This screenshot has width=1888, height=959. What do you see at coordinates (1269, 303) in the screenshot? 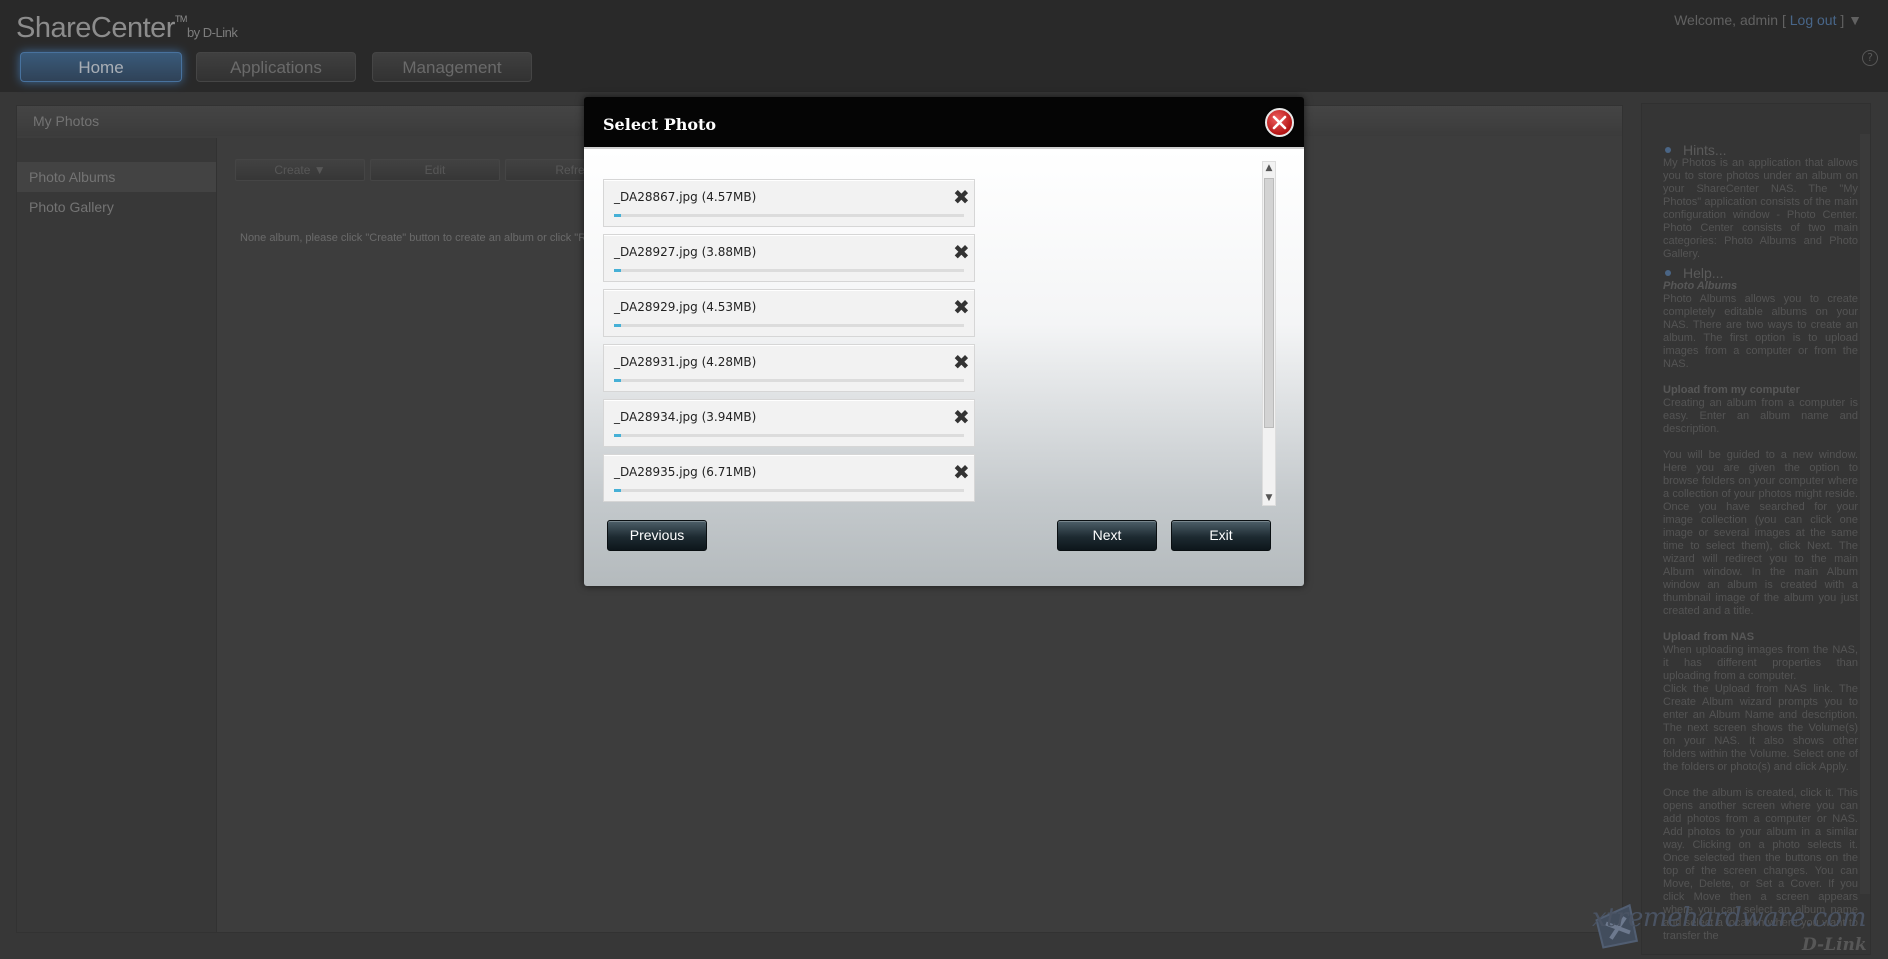
I see `scroll-thumb` at bounding box center [1269, 303].